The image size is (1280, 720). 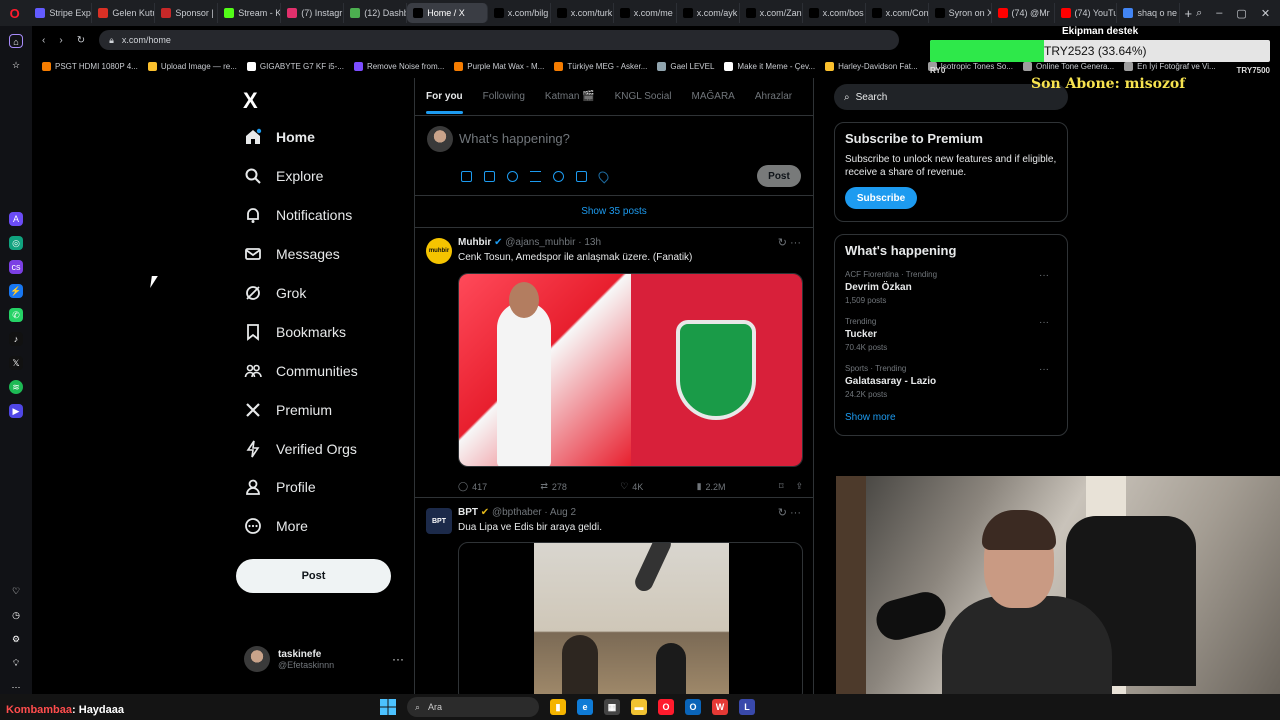 I want to click on timeline-tab: KNGL Social, so click(x=643, y=96).